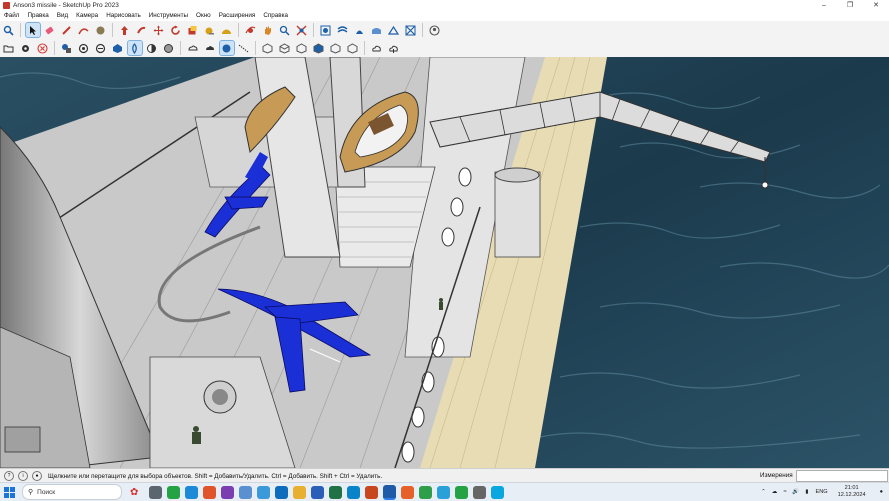 The height and width of the screenshot is (501, 889). What do you see at coordinates (101, 48) in the screenshot?
I see `styles-icon` at bounding box center [101, 48].